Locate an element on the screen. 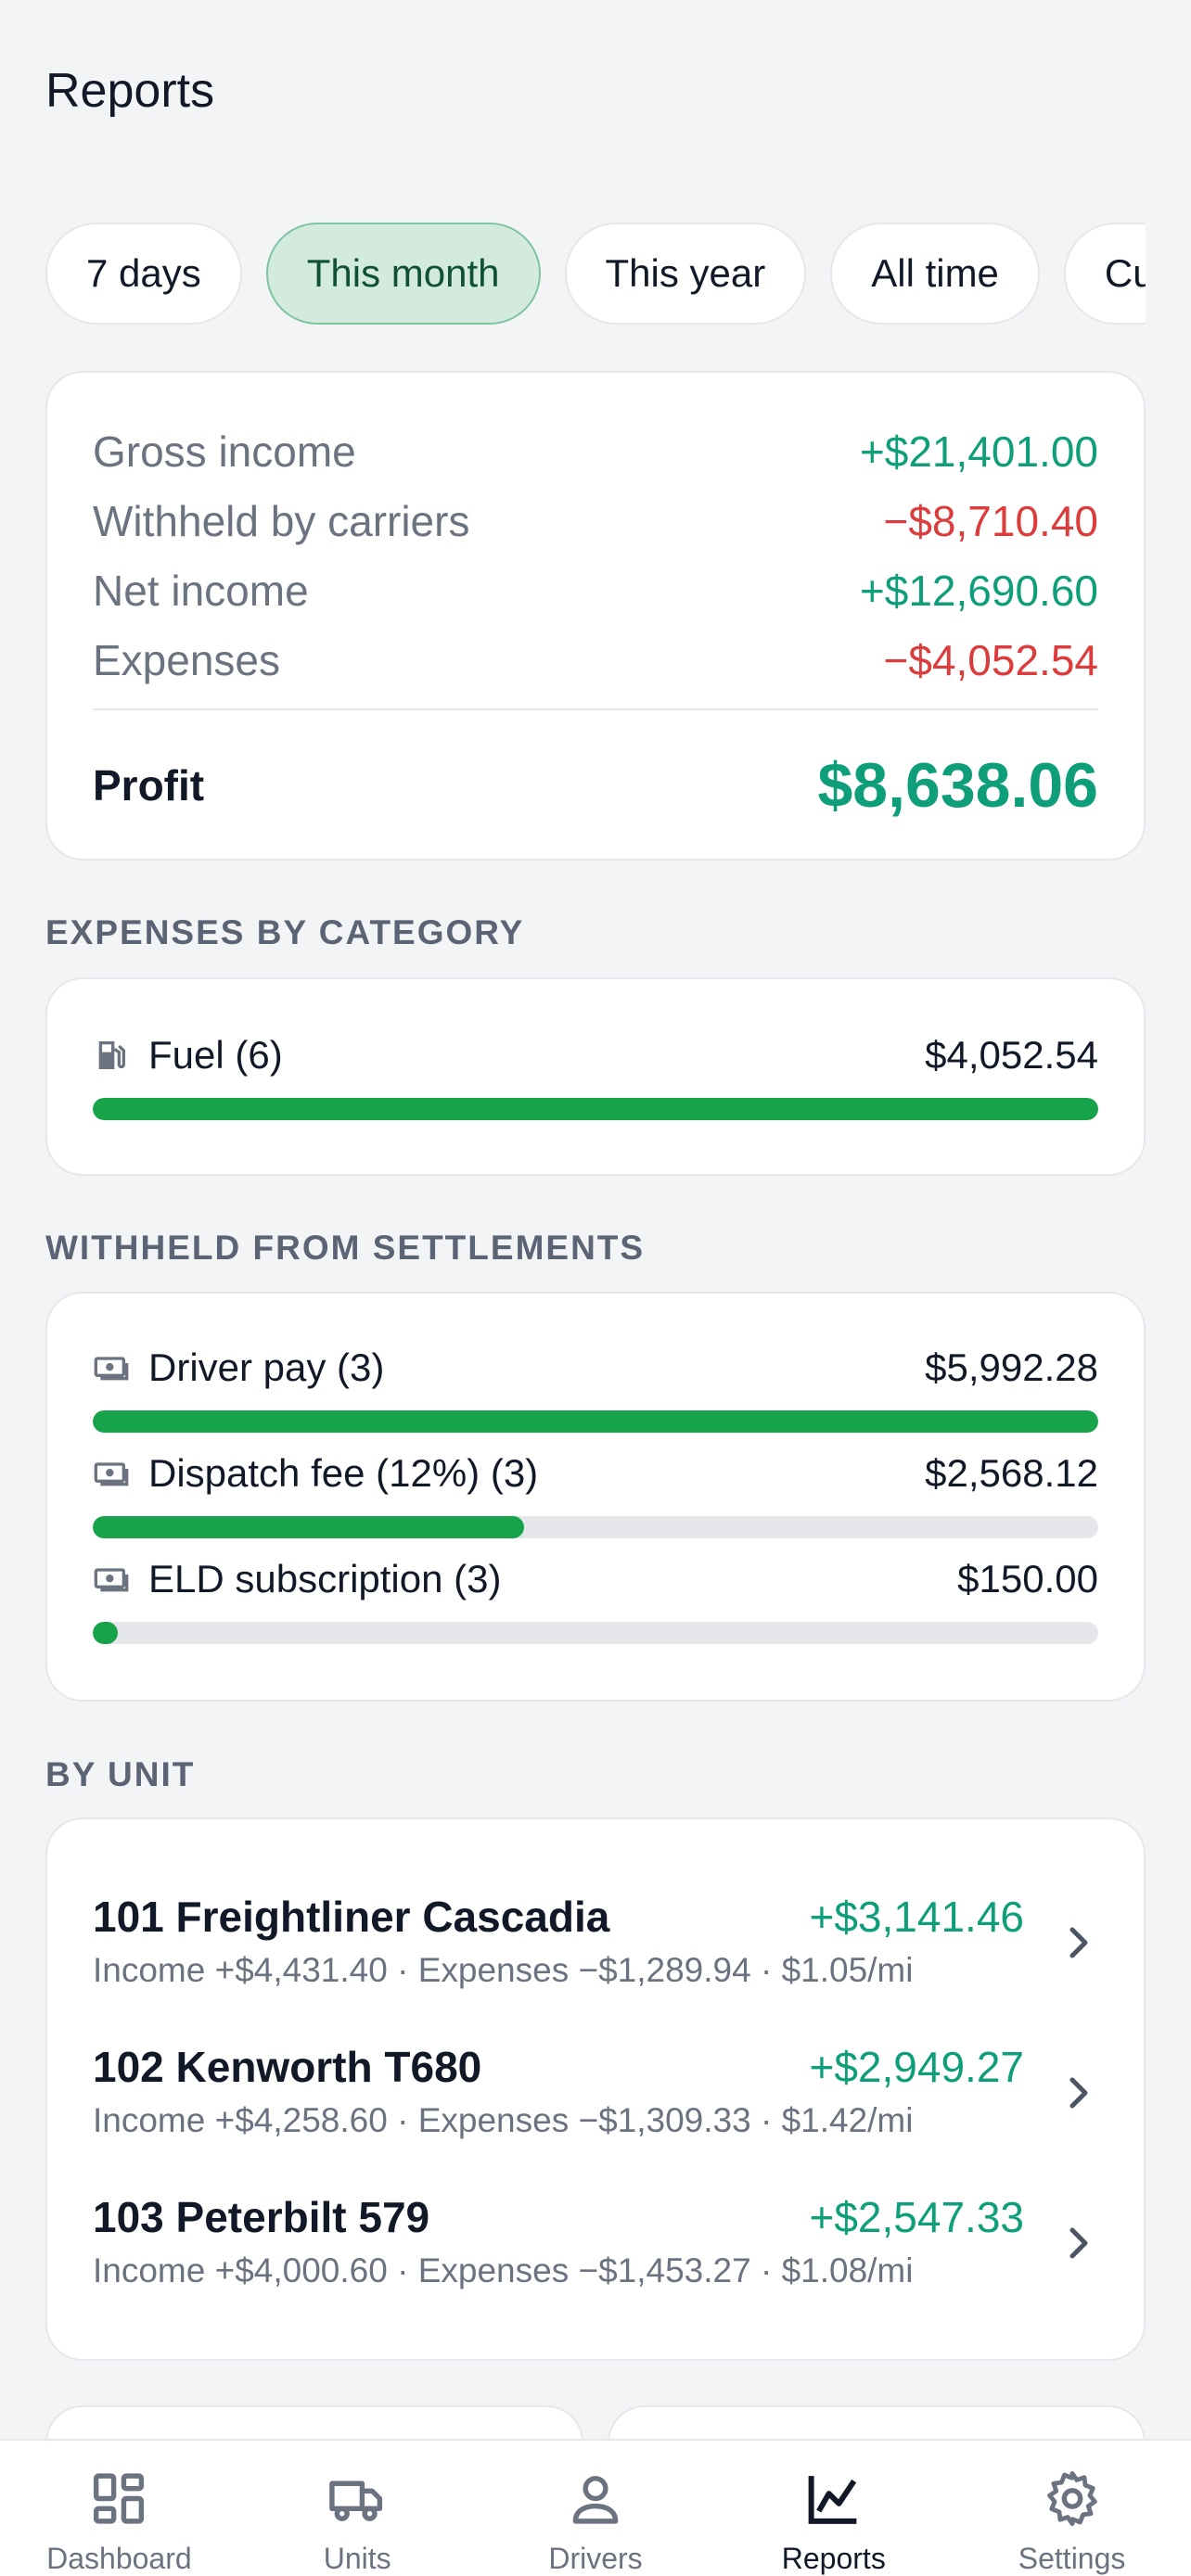 This screenshot has width=1191, height=2576. nav-units: Units is located at coordinates (357, 2508).